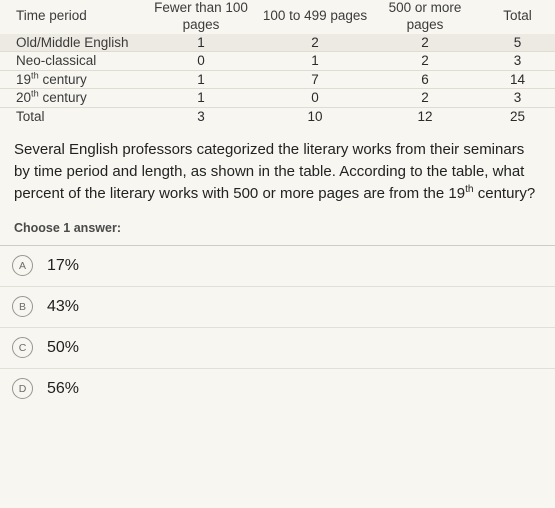 The width and height of the screenshot is (555, 508). I want to click on table-row: 20th century 1 0 2 3, so click(277, 98).